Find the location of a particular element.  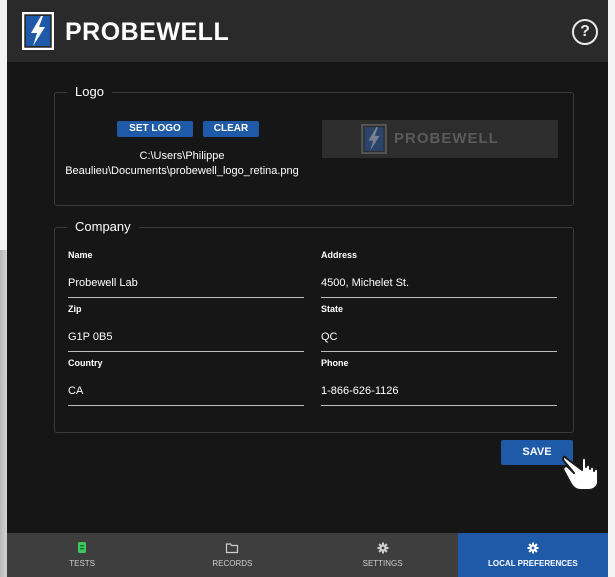

state-field: State QC is located at coordinates (439, 328).